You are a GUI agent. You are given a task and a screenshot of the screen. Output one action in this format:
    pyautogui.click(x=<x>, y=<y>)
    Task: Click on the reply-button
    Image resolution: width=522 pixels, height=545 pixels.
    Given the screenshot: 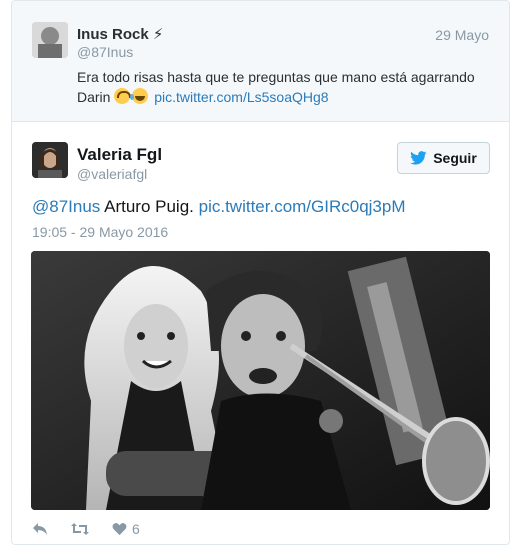 What is the action you would take?
    pyautogui.click(x=40, y=529)
    